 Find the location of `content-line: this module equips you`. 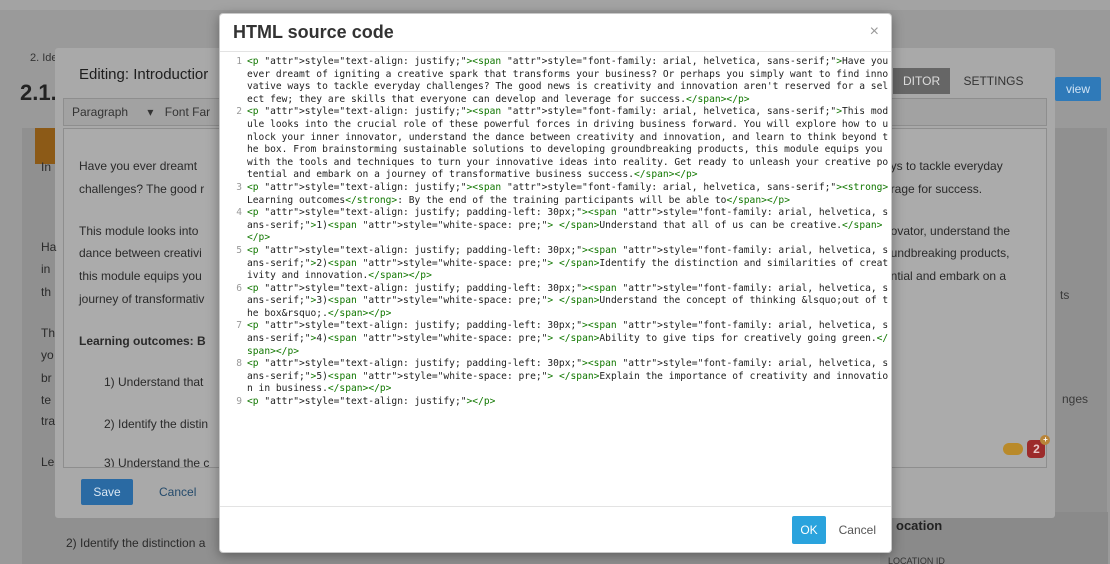

content-line: this module equips you is located at coordinates (140, 276).